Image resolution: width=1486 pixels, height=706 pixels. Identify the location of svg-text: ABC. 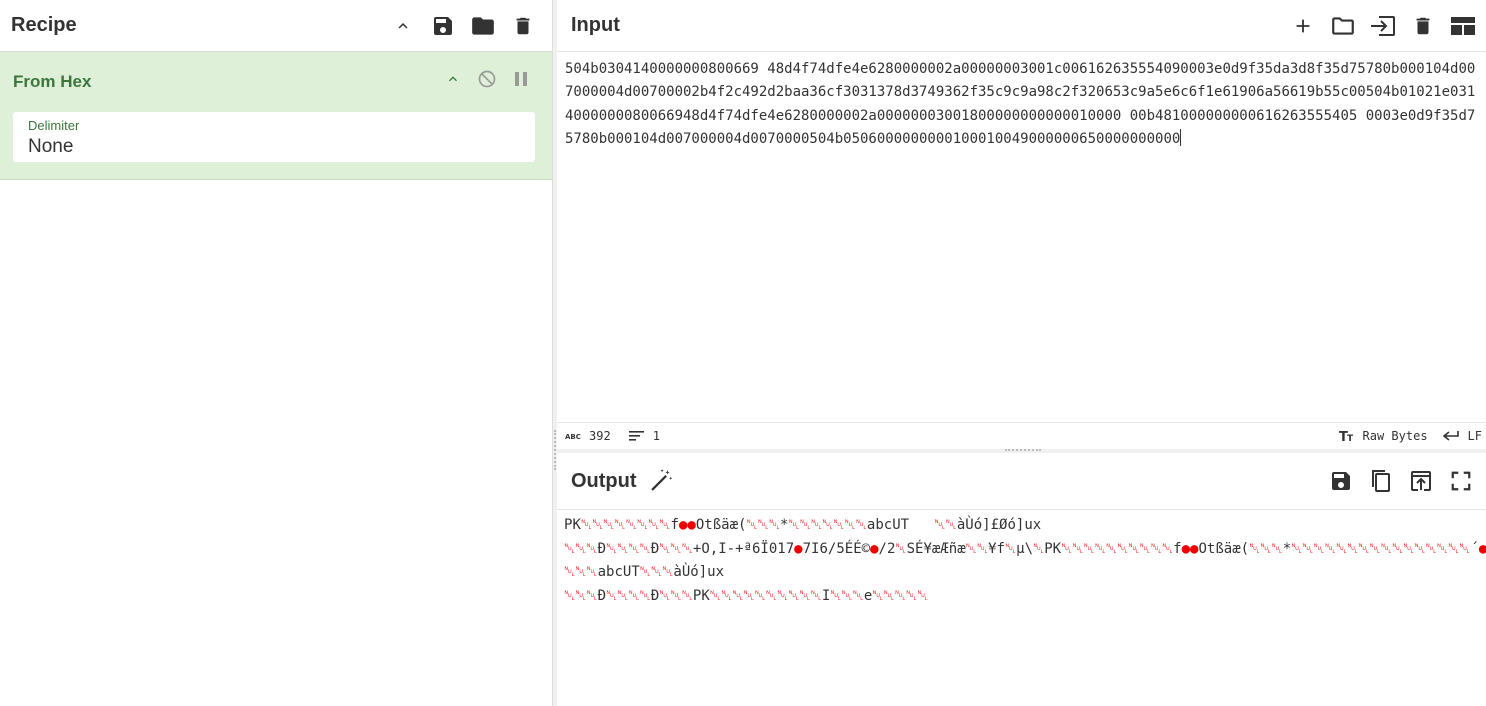
(573, 437).